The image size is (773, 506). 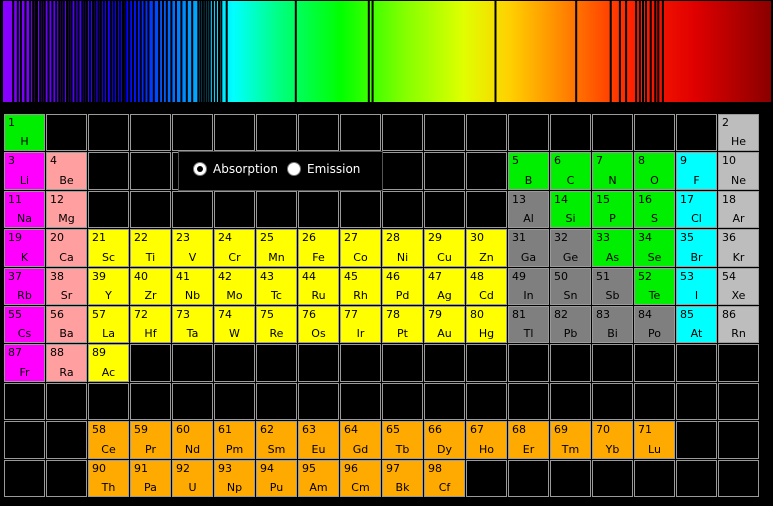 I want to click on element-cell-kr: 36 Kr, so click(x=738, y=248).